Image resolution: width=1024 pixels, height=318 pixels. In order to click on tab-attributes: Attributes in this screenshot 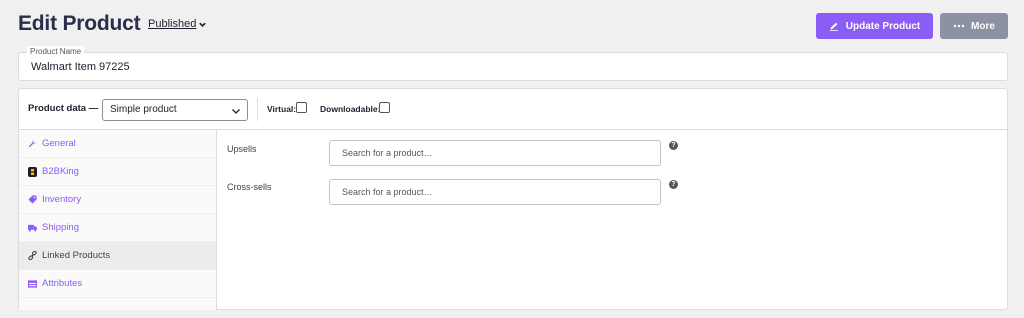, I will do `click(117, 284)`.